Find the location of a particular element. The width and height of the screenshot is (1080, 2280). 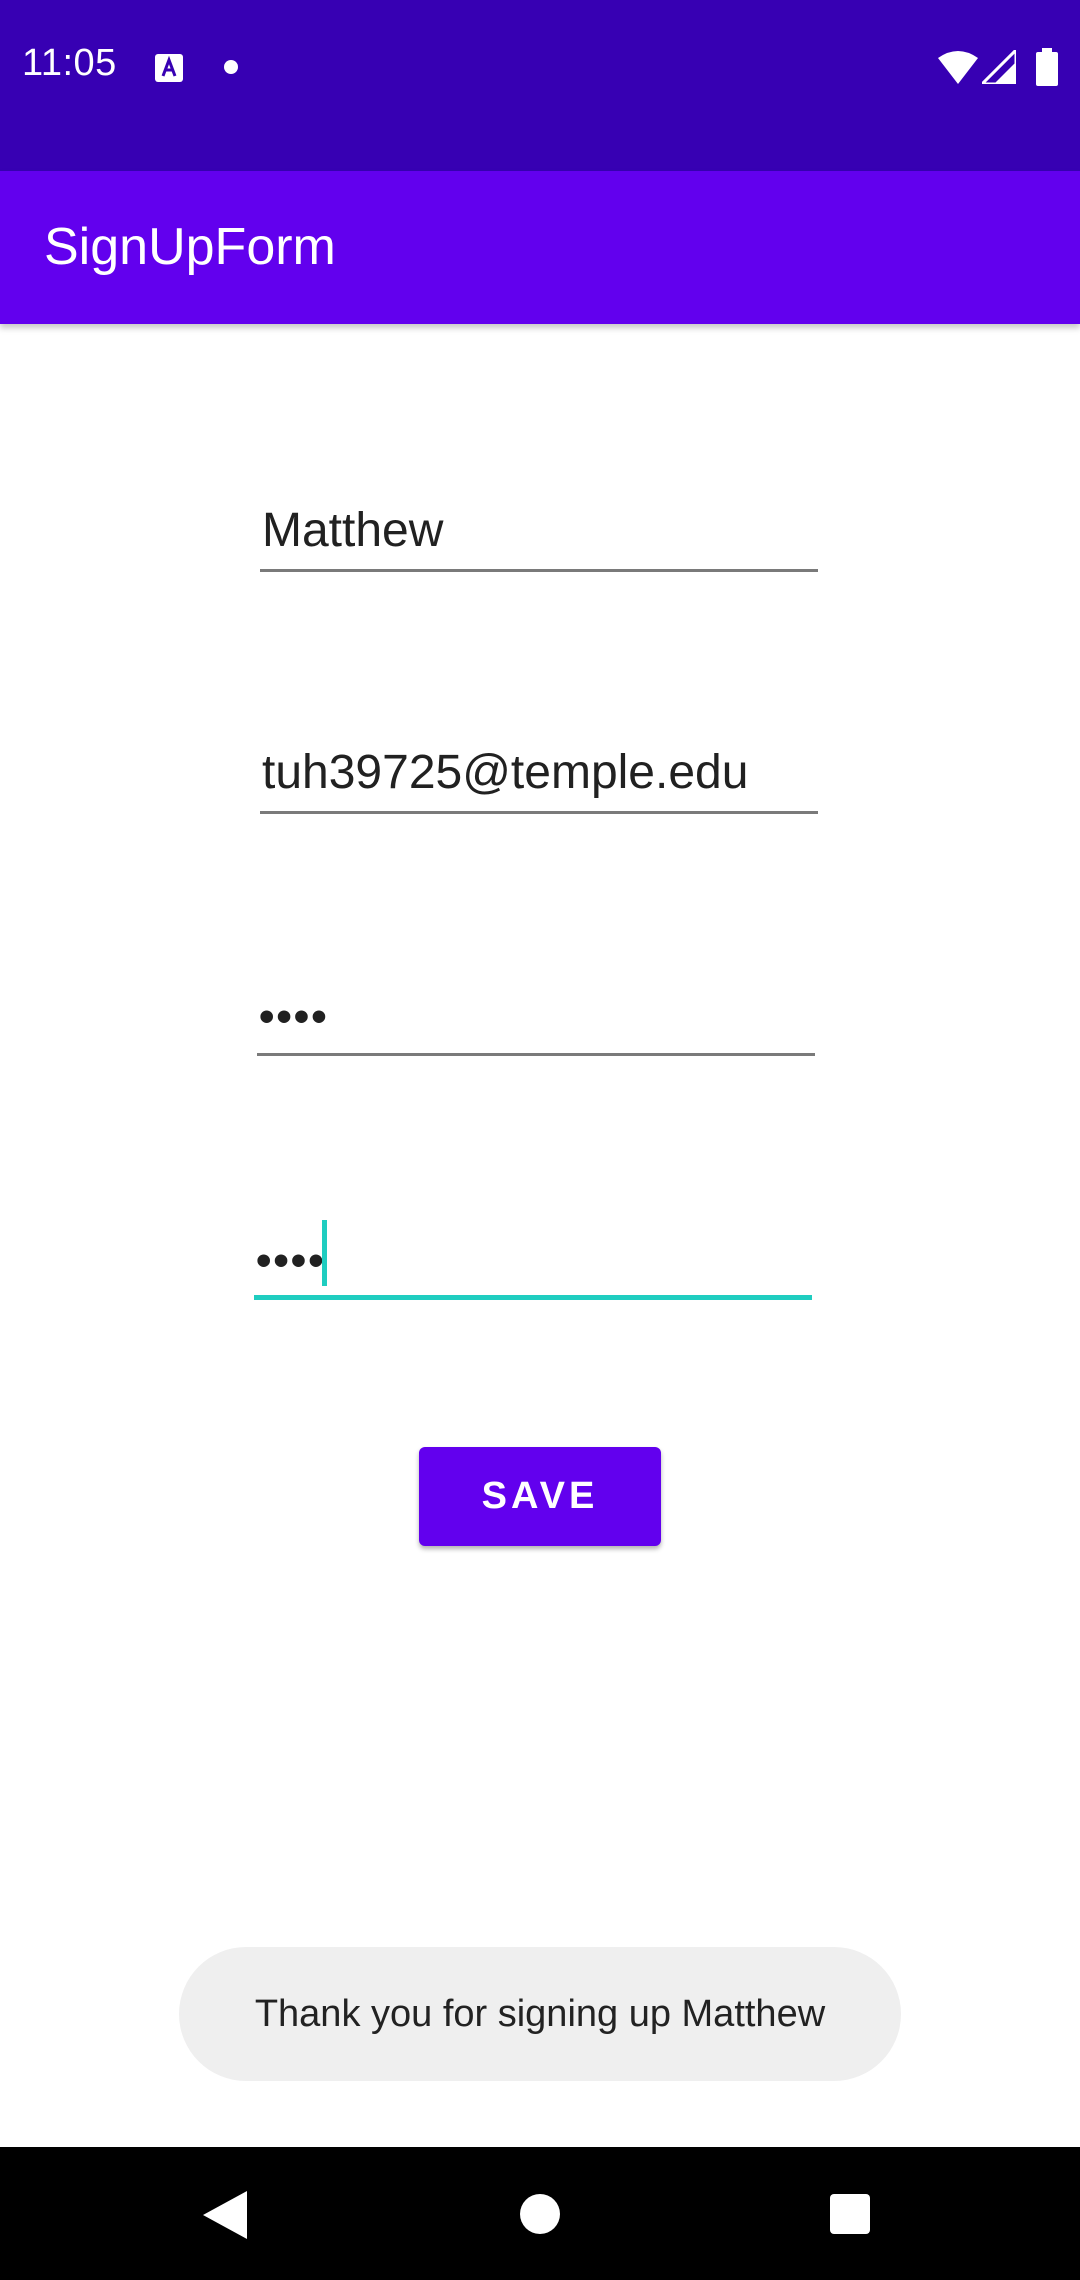

home-icon is located at coordinates (540, 2214).